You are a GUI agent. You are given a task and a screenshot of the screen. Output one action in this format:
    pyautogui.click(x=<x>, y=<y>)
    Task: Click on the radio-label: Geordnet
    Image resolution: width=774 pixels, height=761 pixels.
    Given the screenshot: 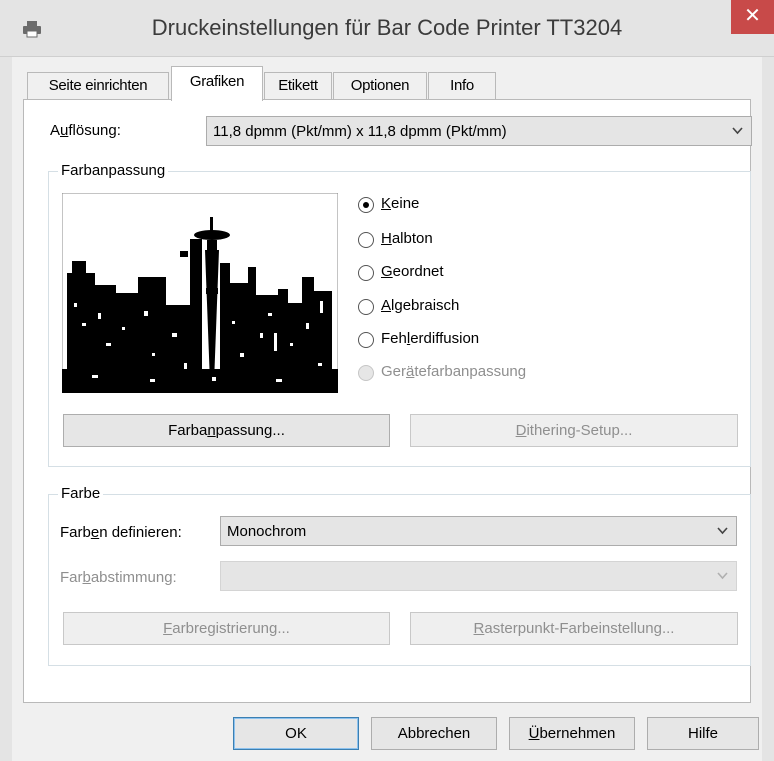 What is the action you would take?
    pyautogui.click(x=412, y=271)
    